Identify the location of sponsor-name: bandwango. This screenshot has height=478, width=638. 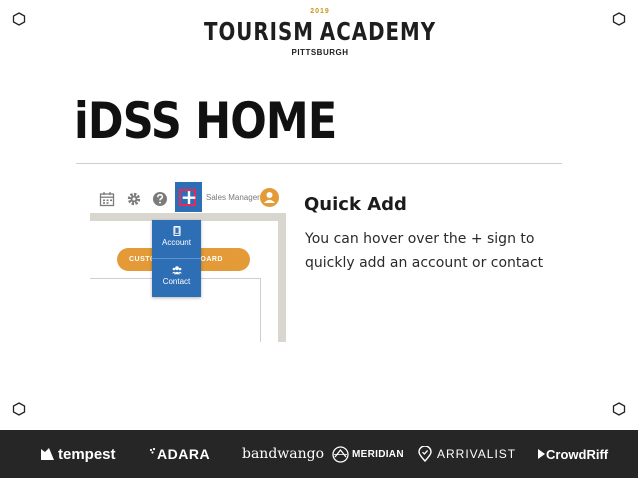
(283, 454).